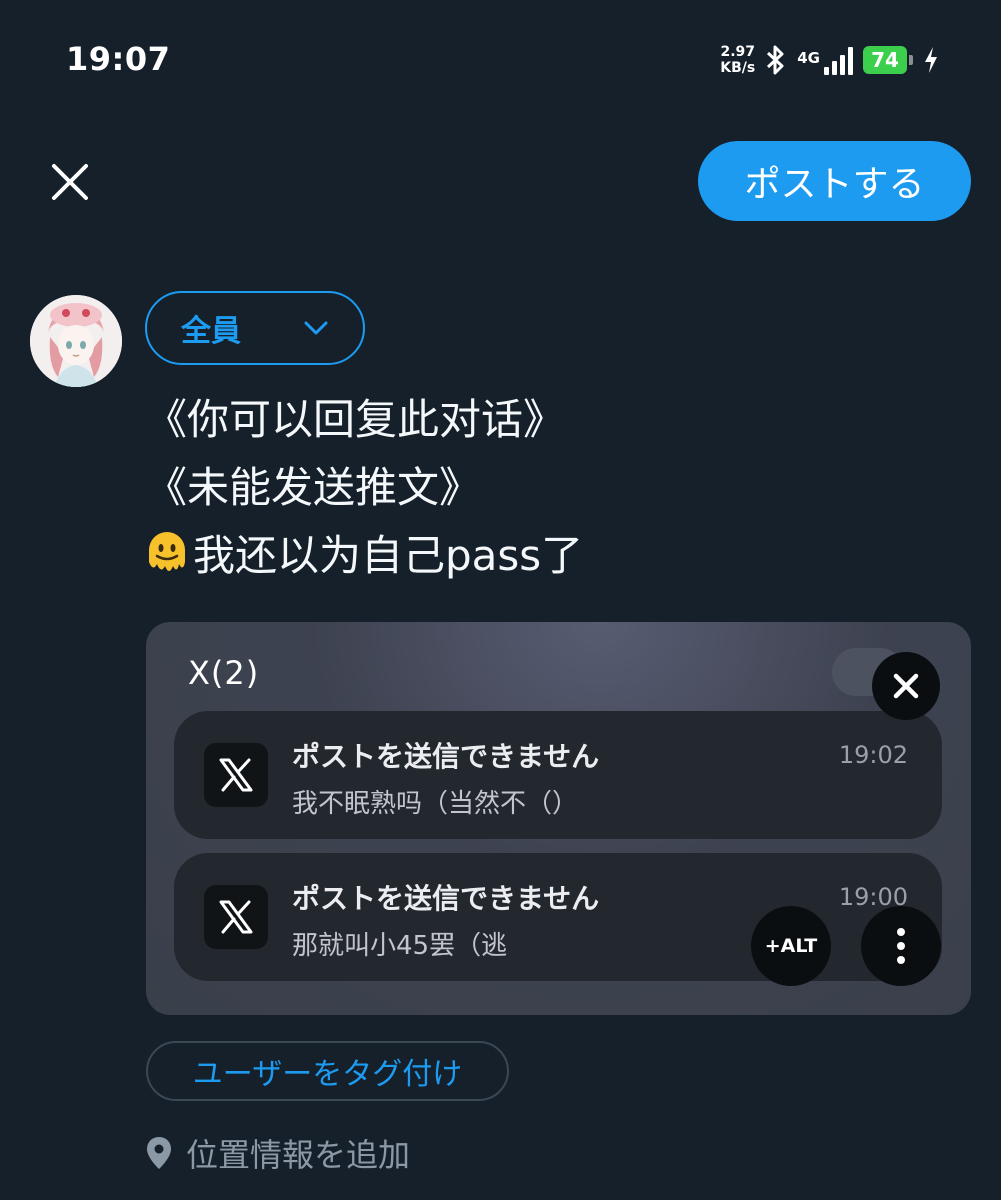  What do you see at coordinates (355, 419) in the screenshot?
I see `post-text-line-1: 《你可以回复此对话》` at bounding box center [355, 419].